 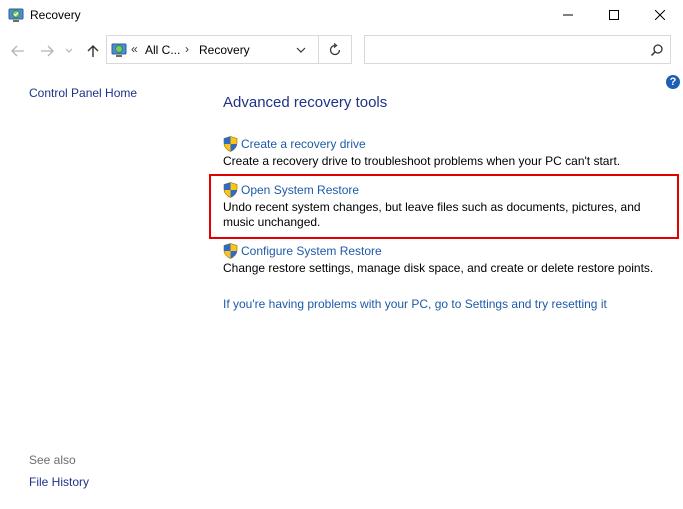 I want to click on highlight-box, so click(x=444, y=206).